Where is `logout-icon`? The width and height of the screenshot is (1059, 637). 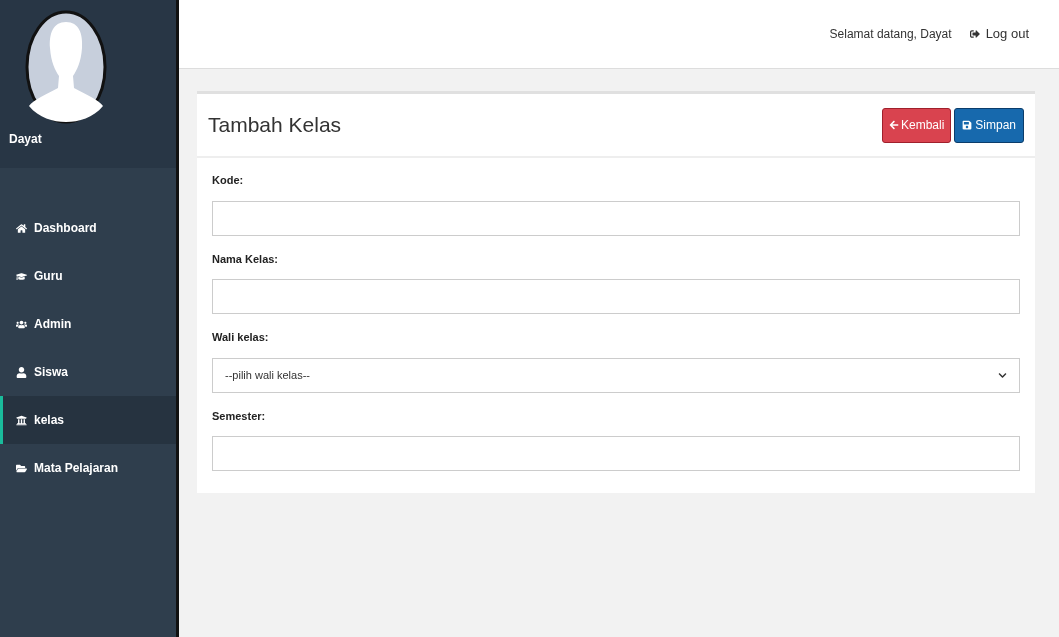 logout-icon is located at coordinates (974, 34).